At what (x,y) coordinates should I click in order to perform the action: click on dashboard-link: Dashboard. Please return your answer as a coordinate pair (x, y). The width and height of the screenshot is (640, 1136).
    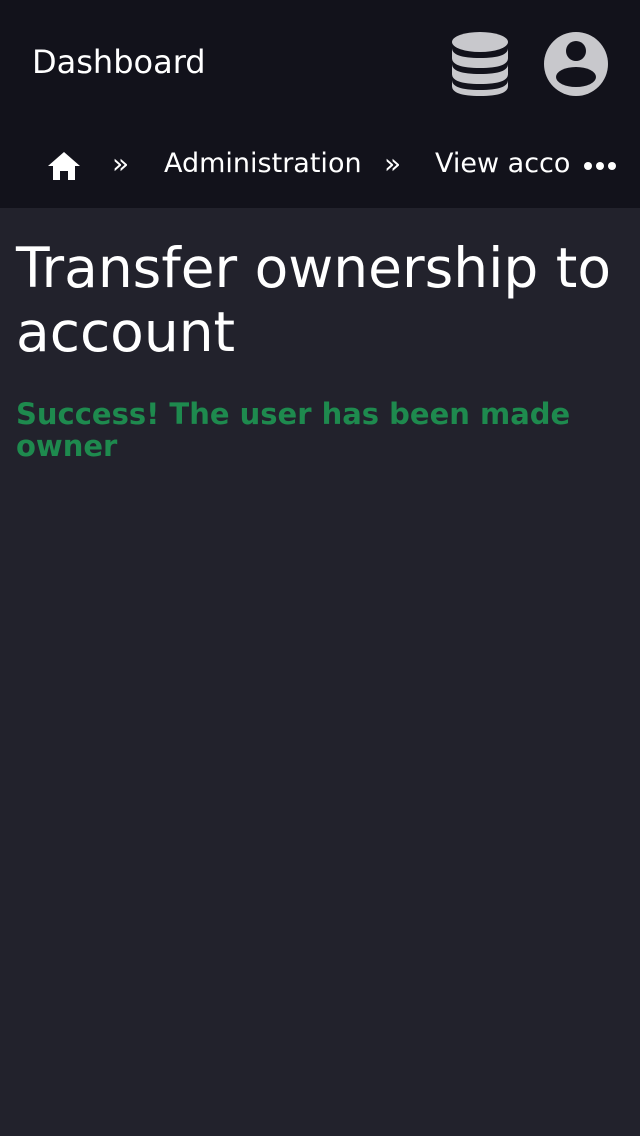
    Looking at the image, I should click on (119, 62).